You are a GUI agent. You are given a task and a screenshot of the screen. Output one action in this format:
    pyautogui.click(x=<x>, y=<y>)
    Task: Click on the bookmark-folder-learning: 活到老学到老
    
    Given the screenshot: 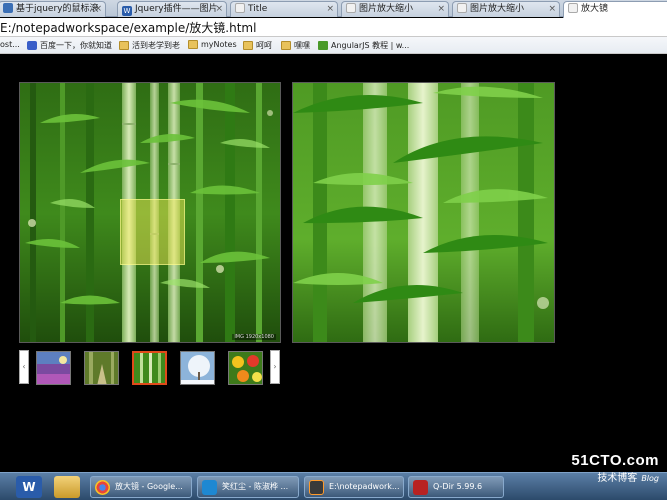 What is the action you would take?
    pyautogui.click(x=149, y=45)
    